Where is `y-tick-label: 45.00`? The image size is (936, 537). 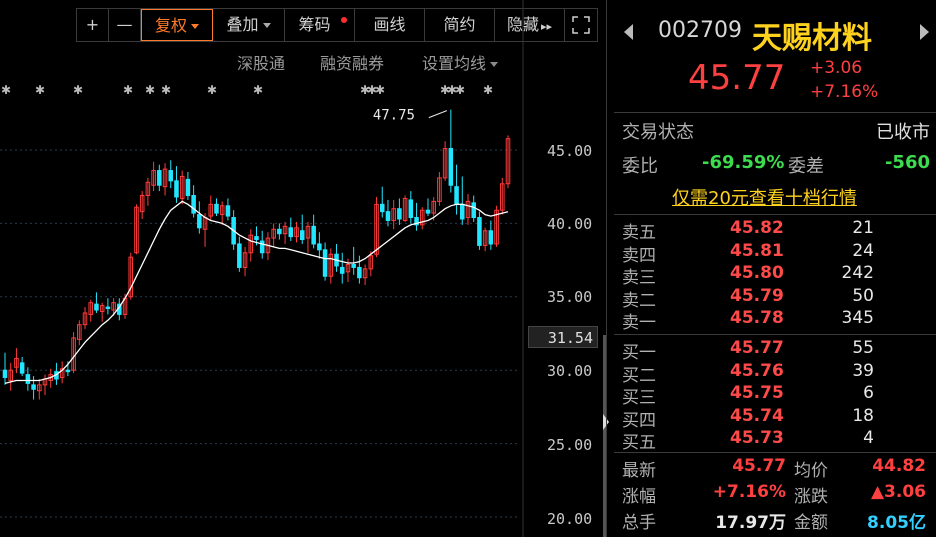 y-tick-label: 45.00 is located at coordinates (570, 151).